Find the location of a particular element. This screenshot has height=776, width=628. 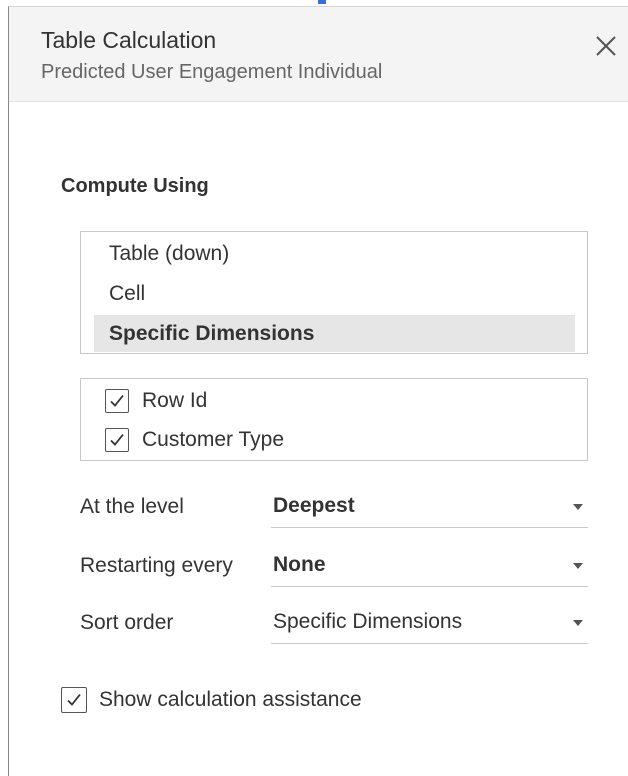

show-calculation-assistance: Show calculation assistance is located at coordinates (211, 700).